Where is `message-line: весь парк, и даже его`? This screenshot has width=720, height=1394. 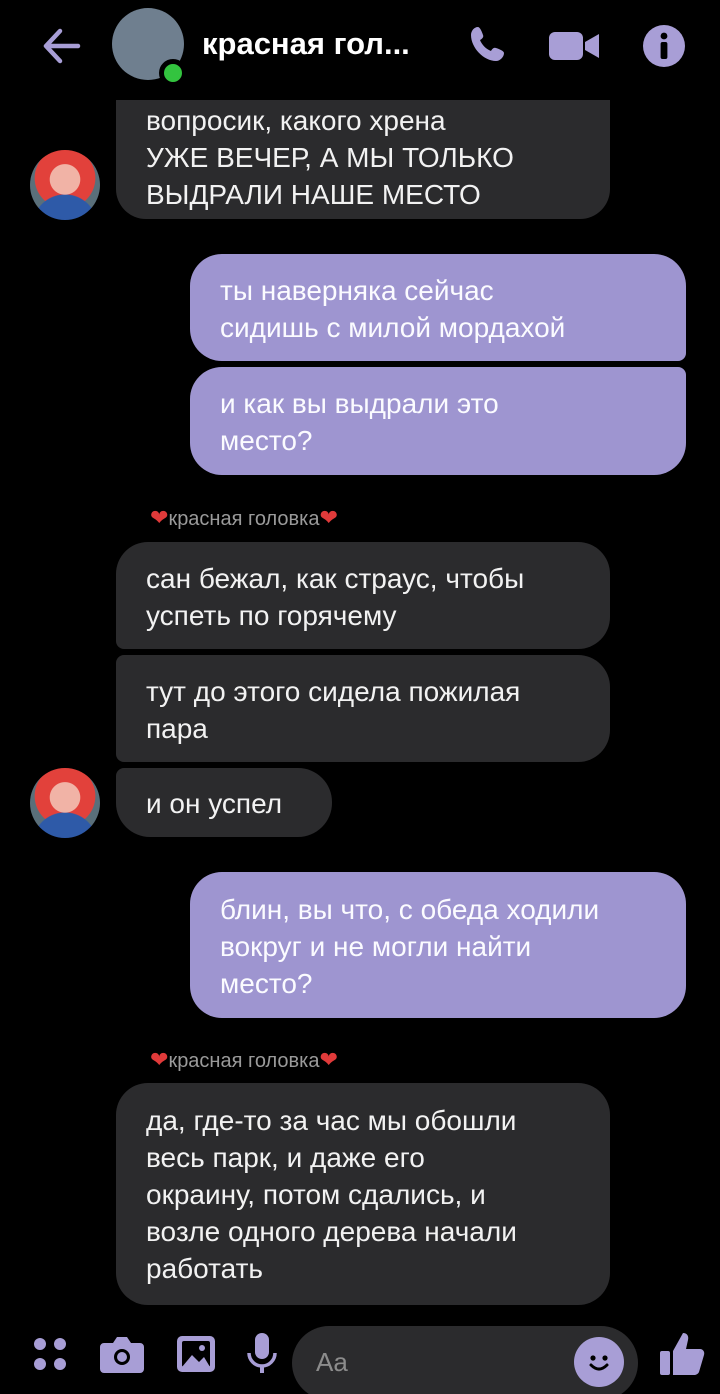
message-line: весь парк, и даже его is located at coordinates (285, 1157).